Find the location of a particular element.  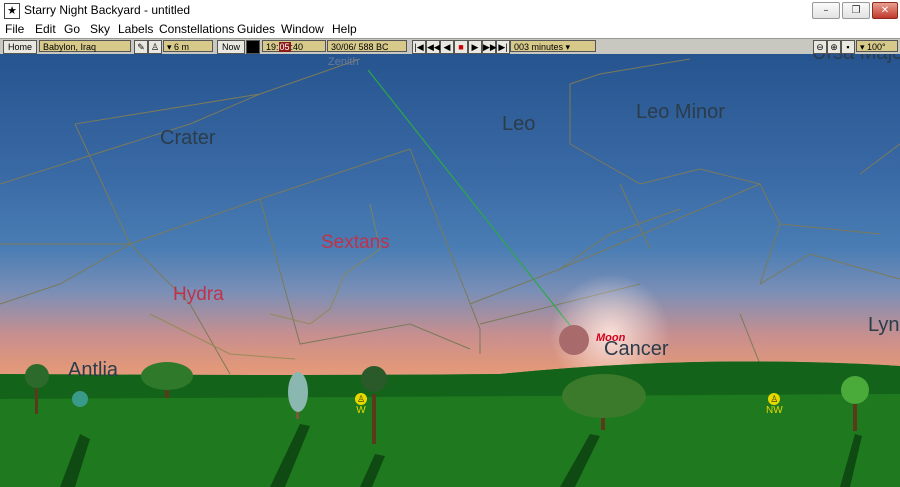

zenith-label: Zenith is located at coordinates (343, 62).